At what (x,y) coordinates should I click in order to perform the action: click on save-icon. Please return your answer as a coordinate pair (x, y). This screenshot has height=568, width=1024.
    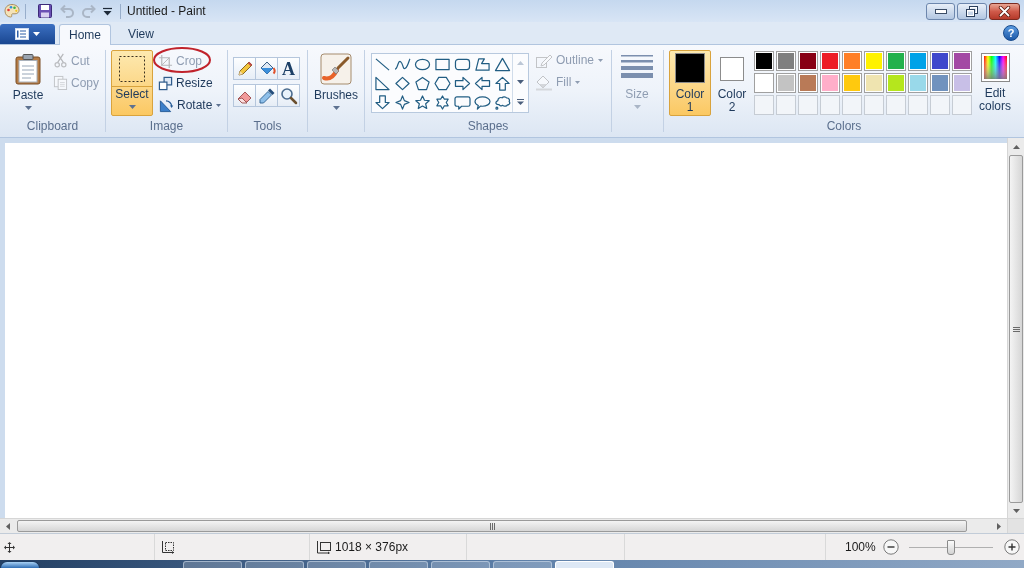
    Looking at the image, I should click on (45, 11).